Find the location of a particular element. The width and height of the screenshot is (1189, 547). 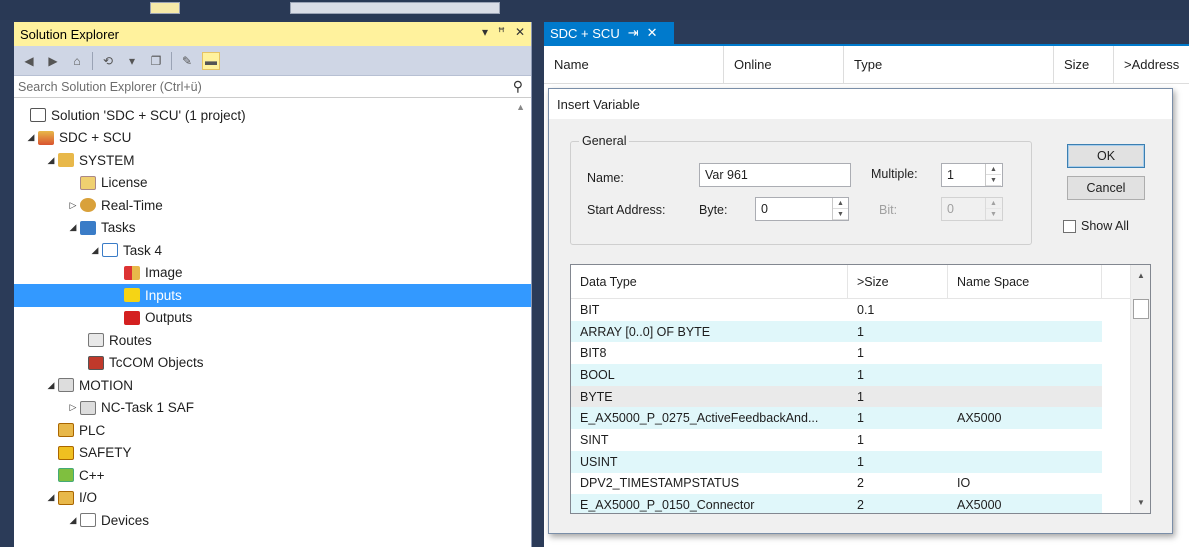

list-item: ARRAY [0..0] OF BYTE 1 is located at coordinates (836, 331).